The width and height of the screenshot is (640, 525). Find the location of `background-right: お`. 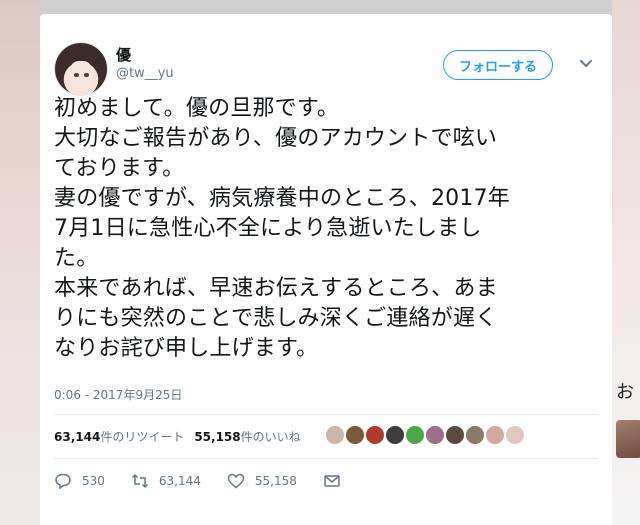

background-right: お is located at coordinates (626, 262).